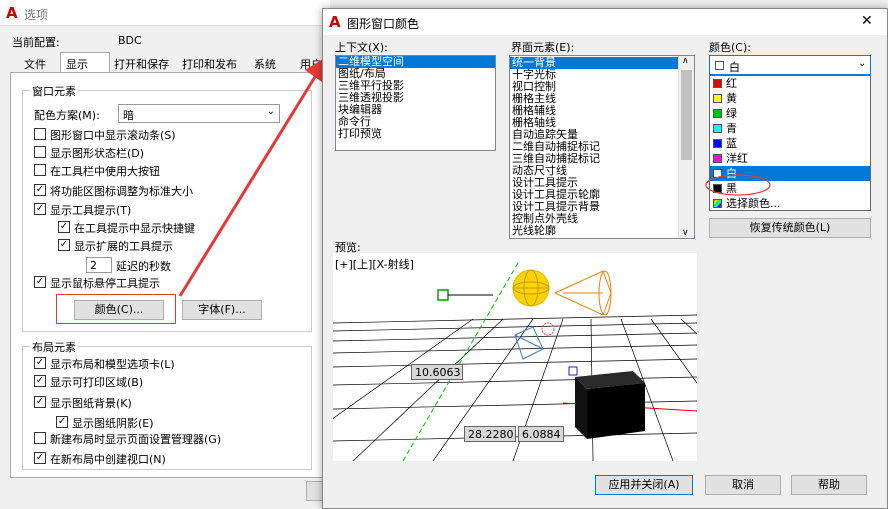 The image size is (888, 509). What do you see at coordinates (383, 24) in the screenshot?
I see `color-dialog-title: 图形窗口颜色` at bounding box center [383, 24].